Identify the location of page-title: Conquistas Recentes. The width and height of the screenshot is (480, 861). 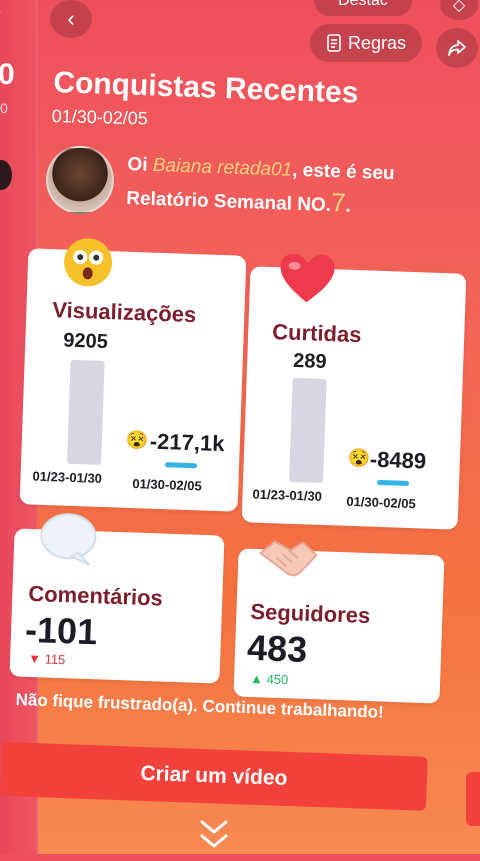
(205, 88).